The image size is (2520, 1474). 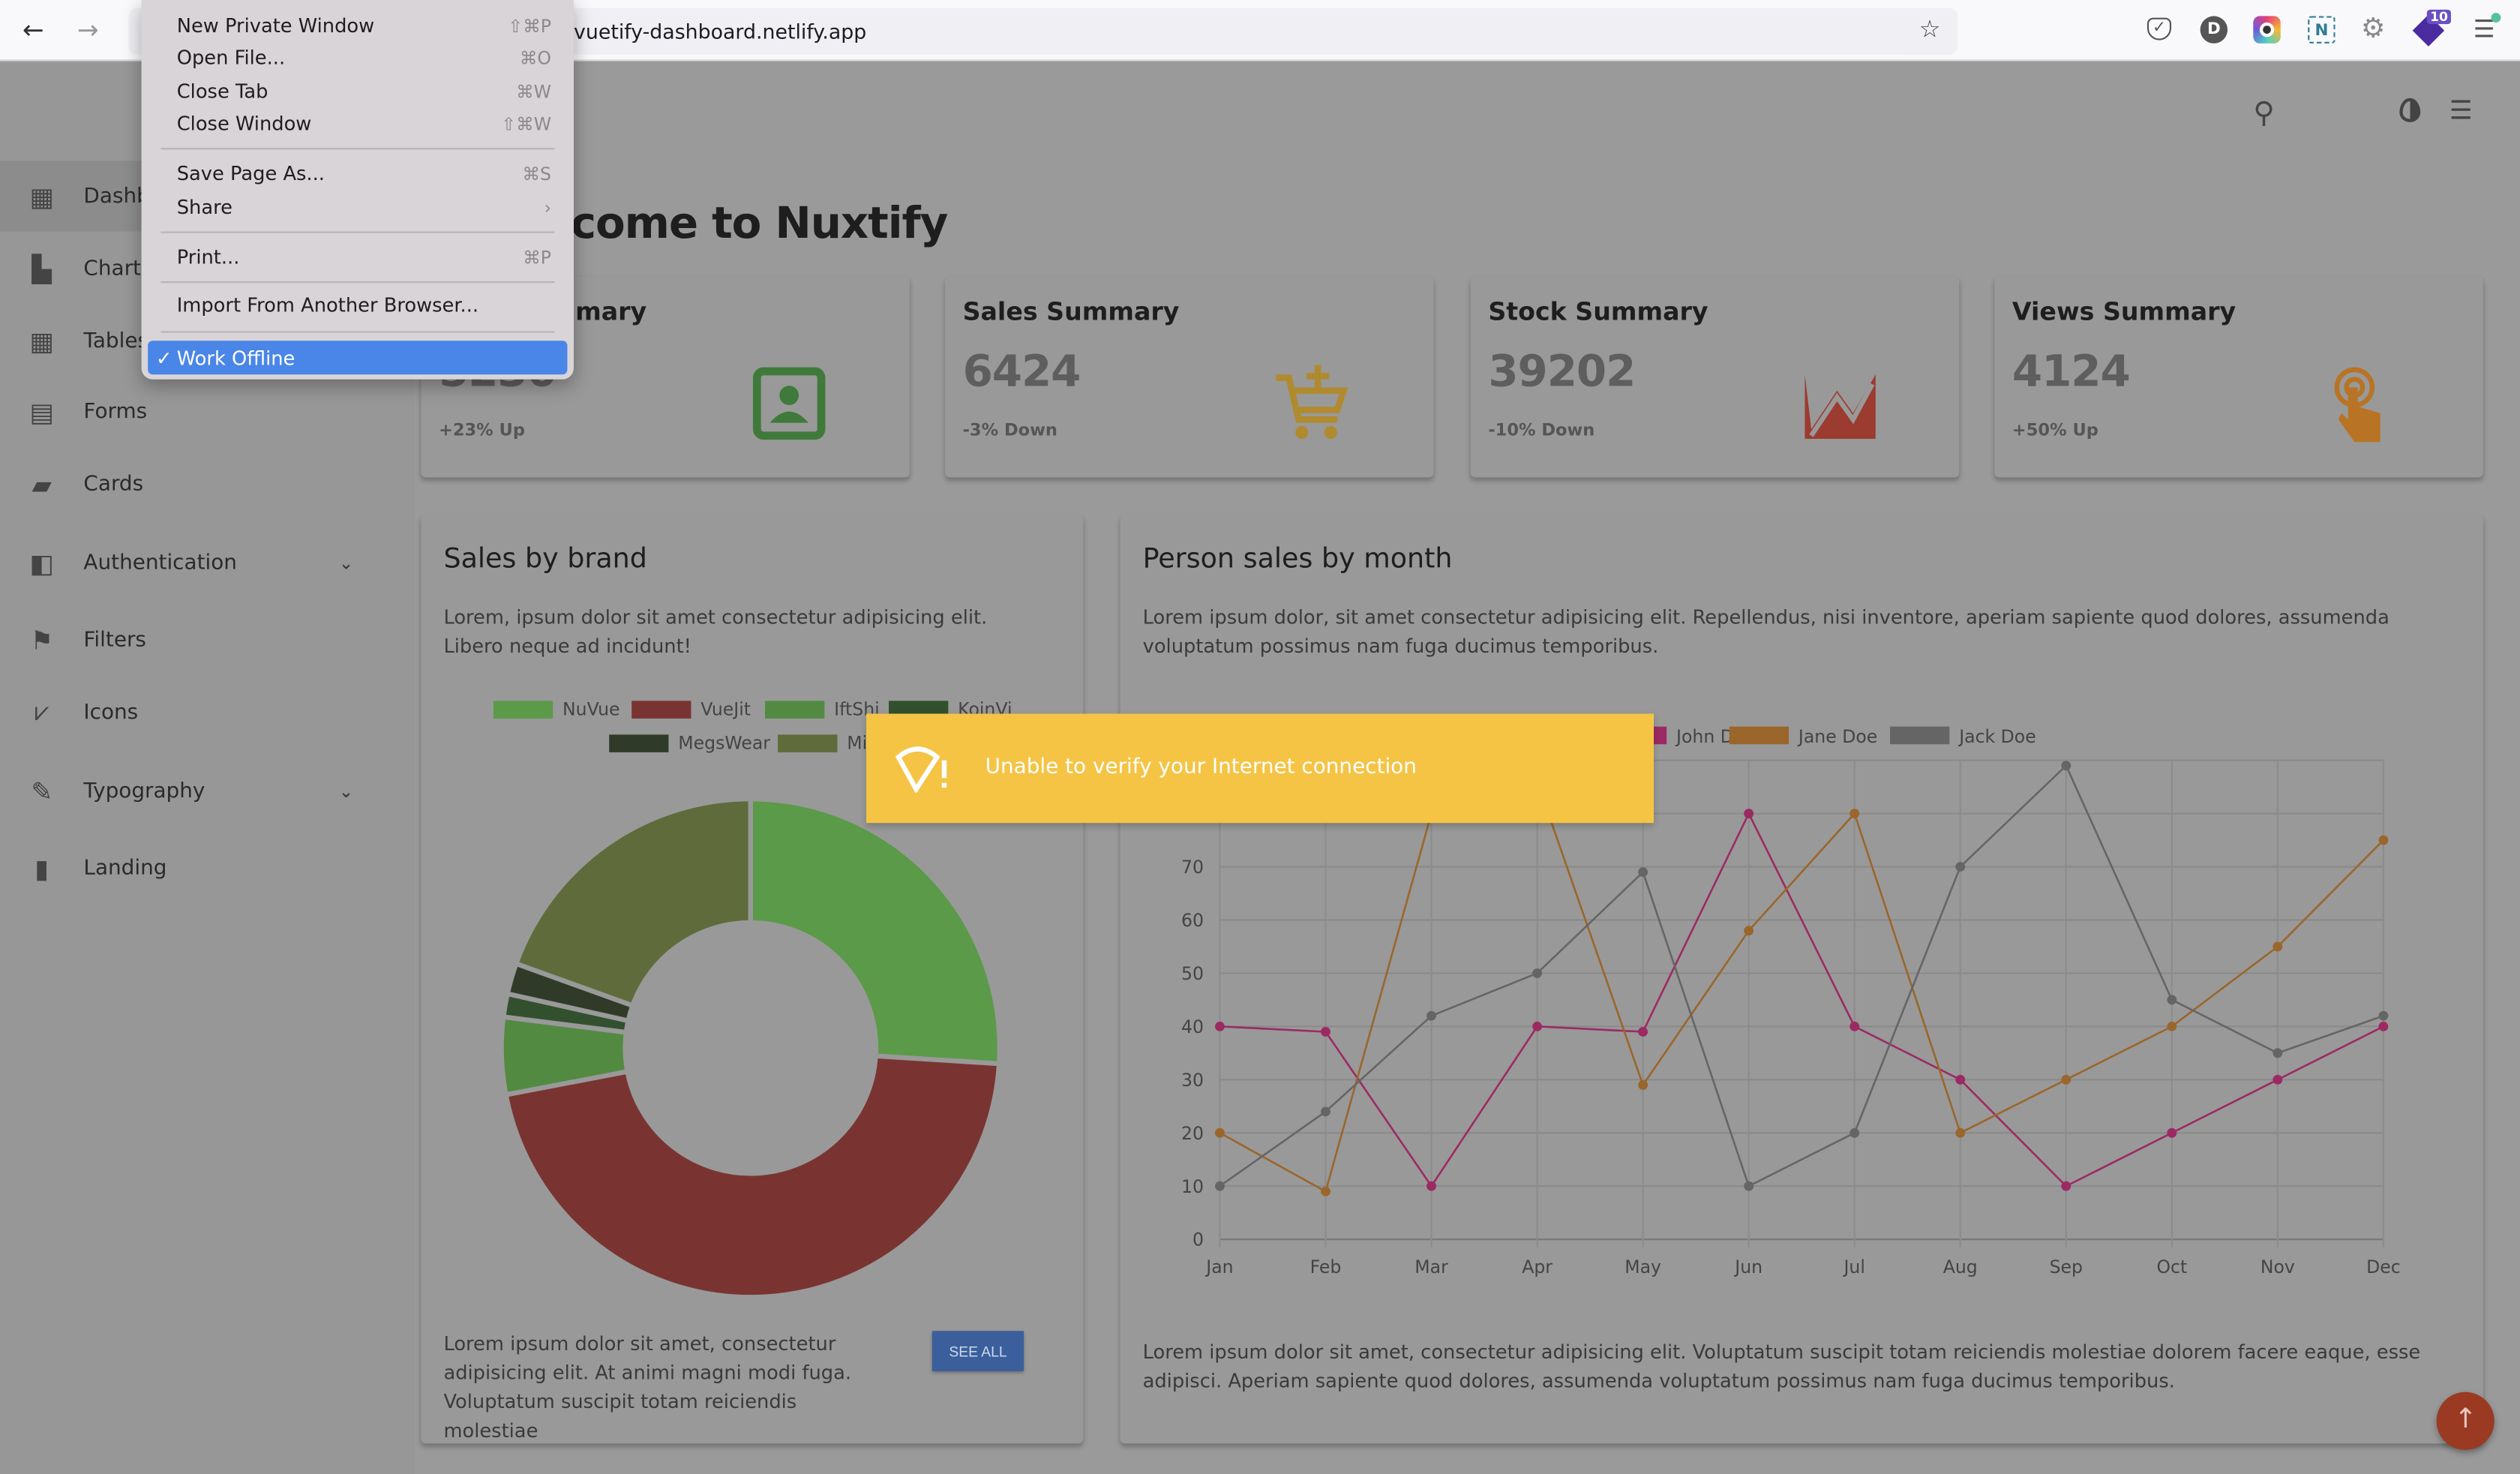 I want to click on x-tick-label: May, so click(x=1642, y=1266).